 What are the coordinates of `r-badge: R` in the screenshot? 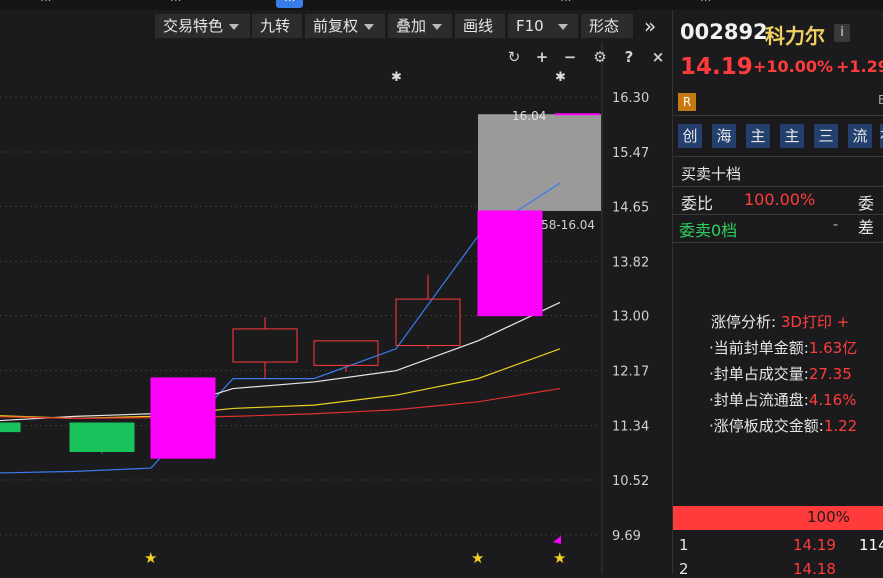 It's located at (687, 102).